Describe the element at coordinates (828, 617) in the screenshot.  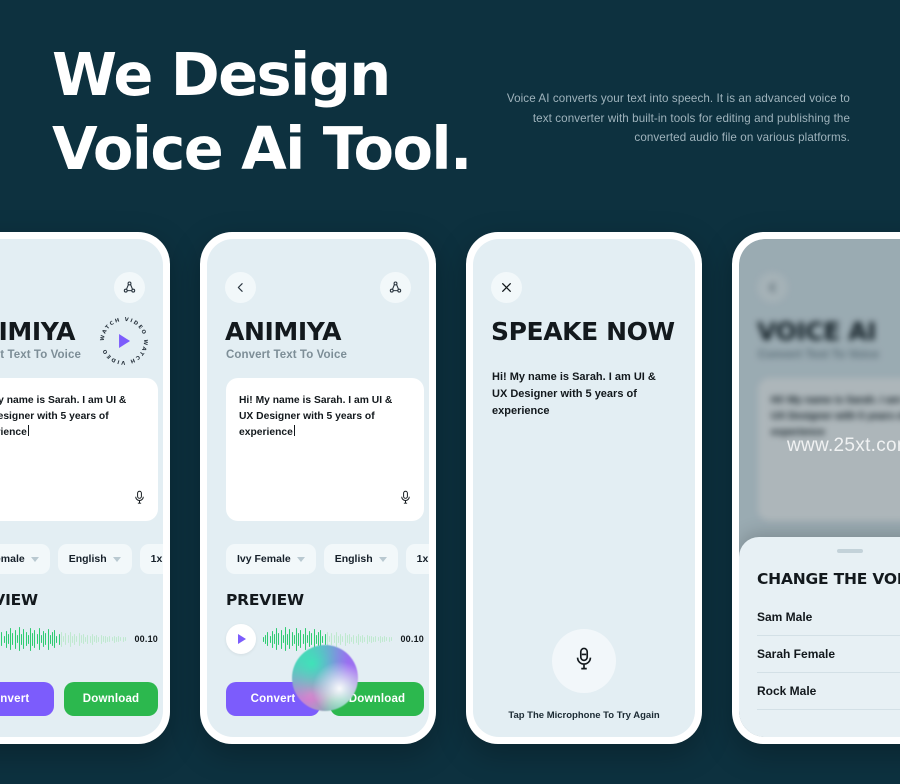
I see `list-item: Sam Male` at that location.